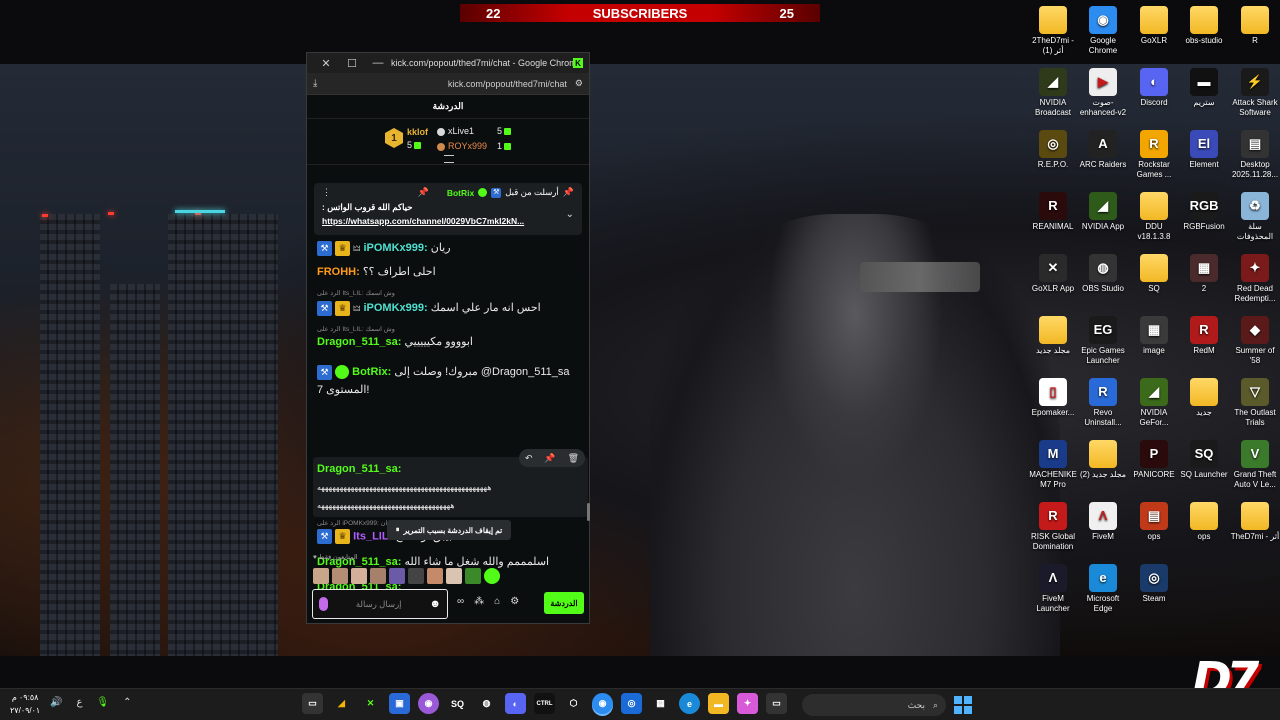 The image size is (1280, 720). Describe the element at coordinates (1053, 588) in the screenshot. I see `desktop-icon: Λ FiveM Launcher` at that location.